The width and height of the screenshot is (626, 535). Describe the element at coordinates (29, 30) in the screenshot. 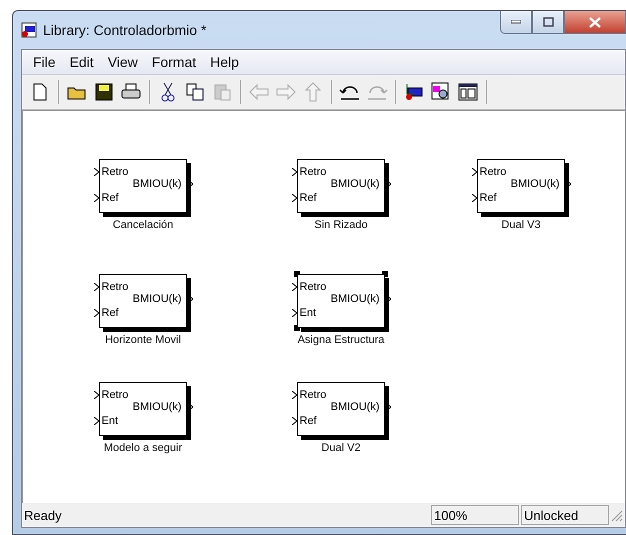

I see `app-icon` at that location.